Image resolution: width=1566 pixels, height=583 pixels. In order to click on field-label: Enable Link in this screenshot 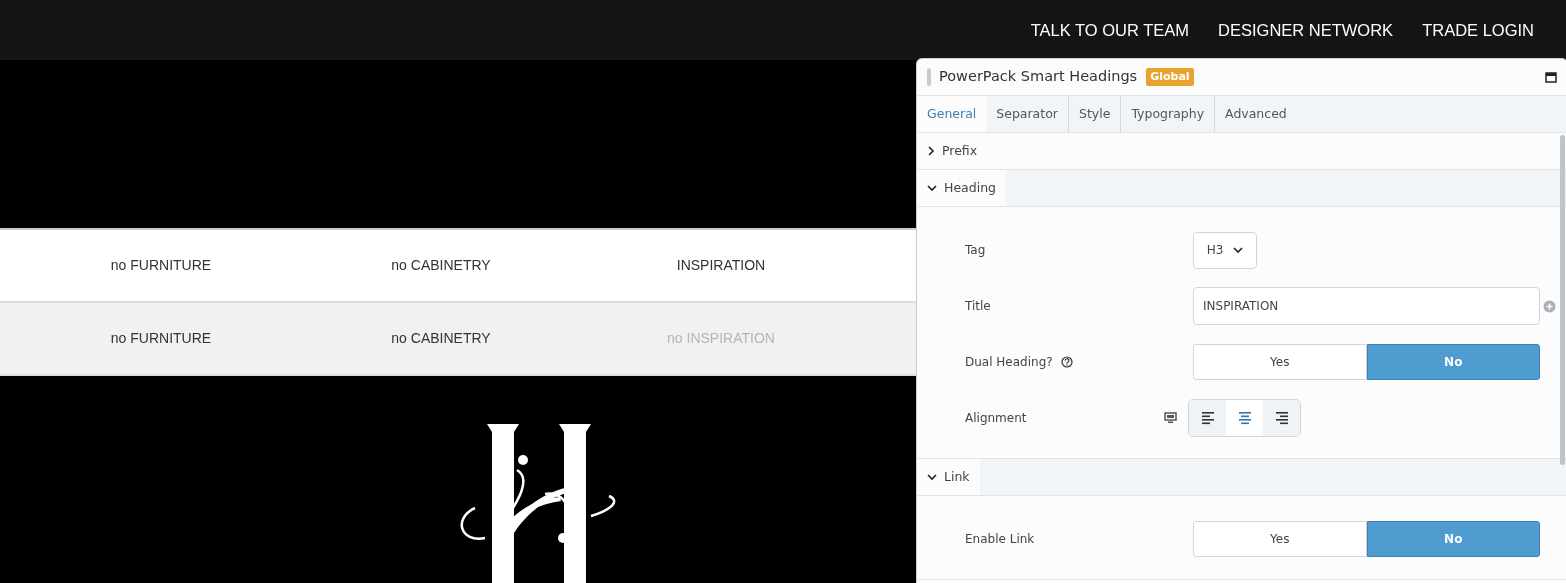, I will do `click(1000, 539)`.